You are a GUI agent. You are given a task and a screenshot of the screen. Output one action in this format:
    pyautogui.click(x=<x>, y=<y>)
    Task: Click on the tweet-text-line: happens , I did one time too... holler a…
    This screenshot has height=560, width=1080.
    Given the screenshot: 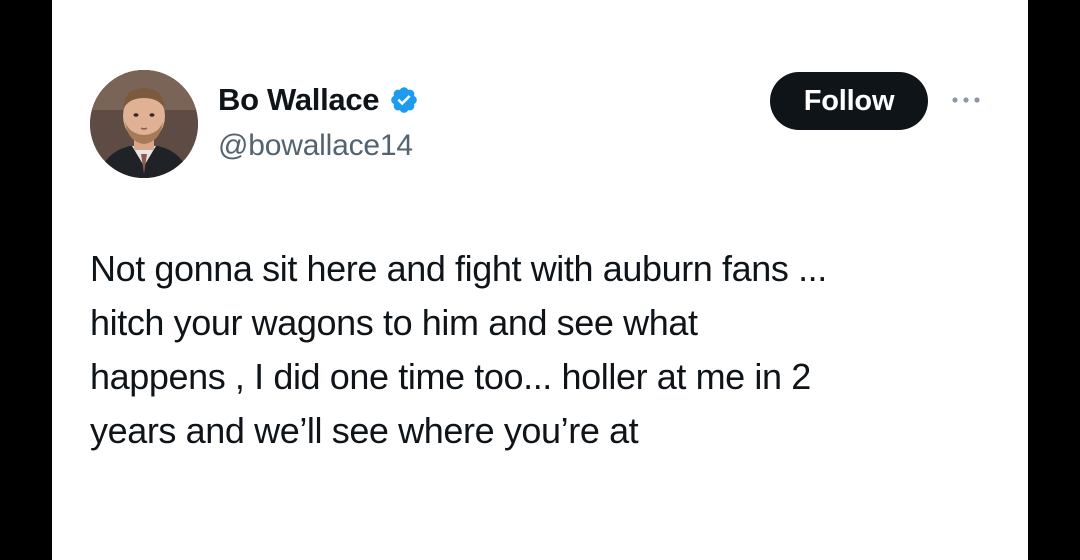 What is the action you would take?
    pyautogui.click(x=450, y=376)
    